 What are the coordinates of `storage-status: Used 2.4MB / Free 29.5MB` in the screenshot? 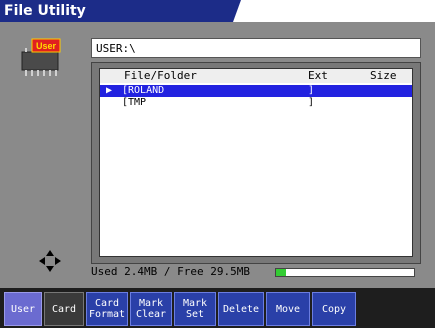 It's located at (170, 271).